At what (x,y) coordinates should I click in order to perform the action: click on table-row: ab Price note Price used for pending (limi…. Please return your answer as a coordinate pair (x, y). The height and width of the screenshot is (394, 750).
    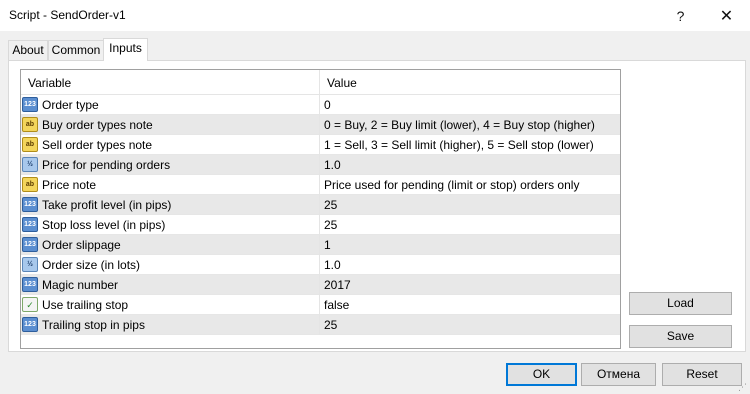
    Looking at the image, I should click on (320, 185).